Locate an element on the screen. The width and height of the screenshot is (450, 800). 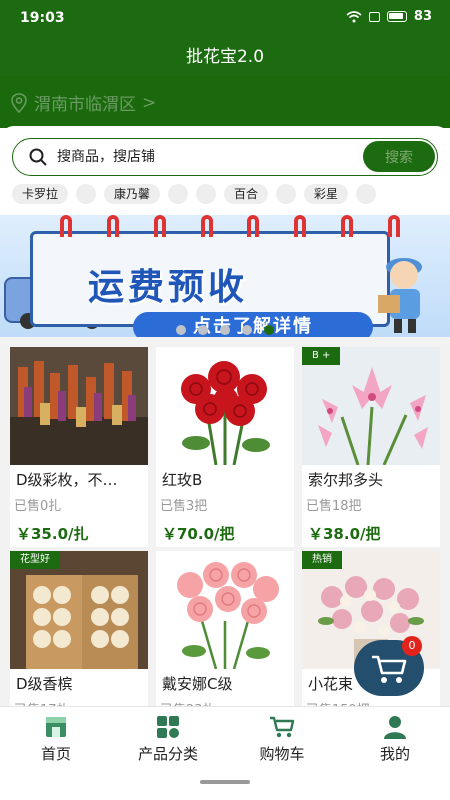
location-pin-icon is located at coordinates (19, 102).